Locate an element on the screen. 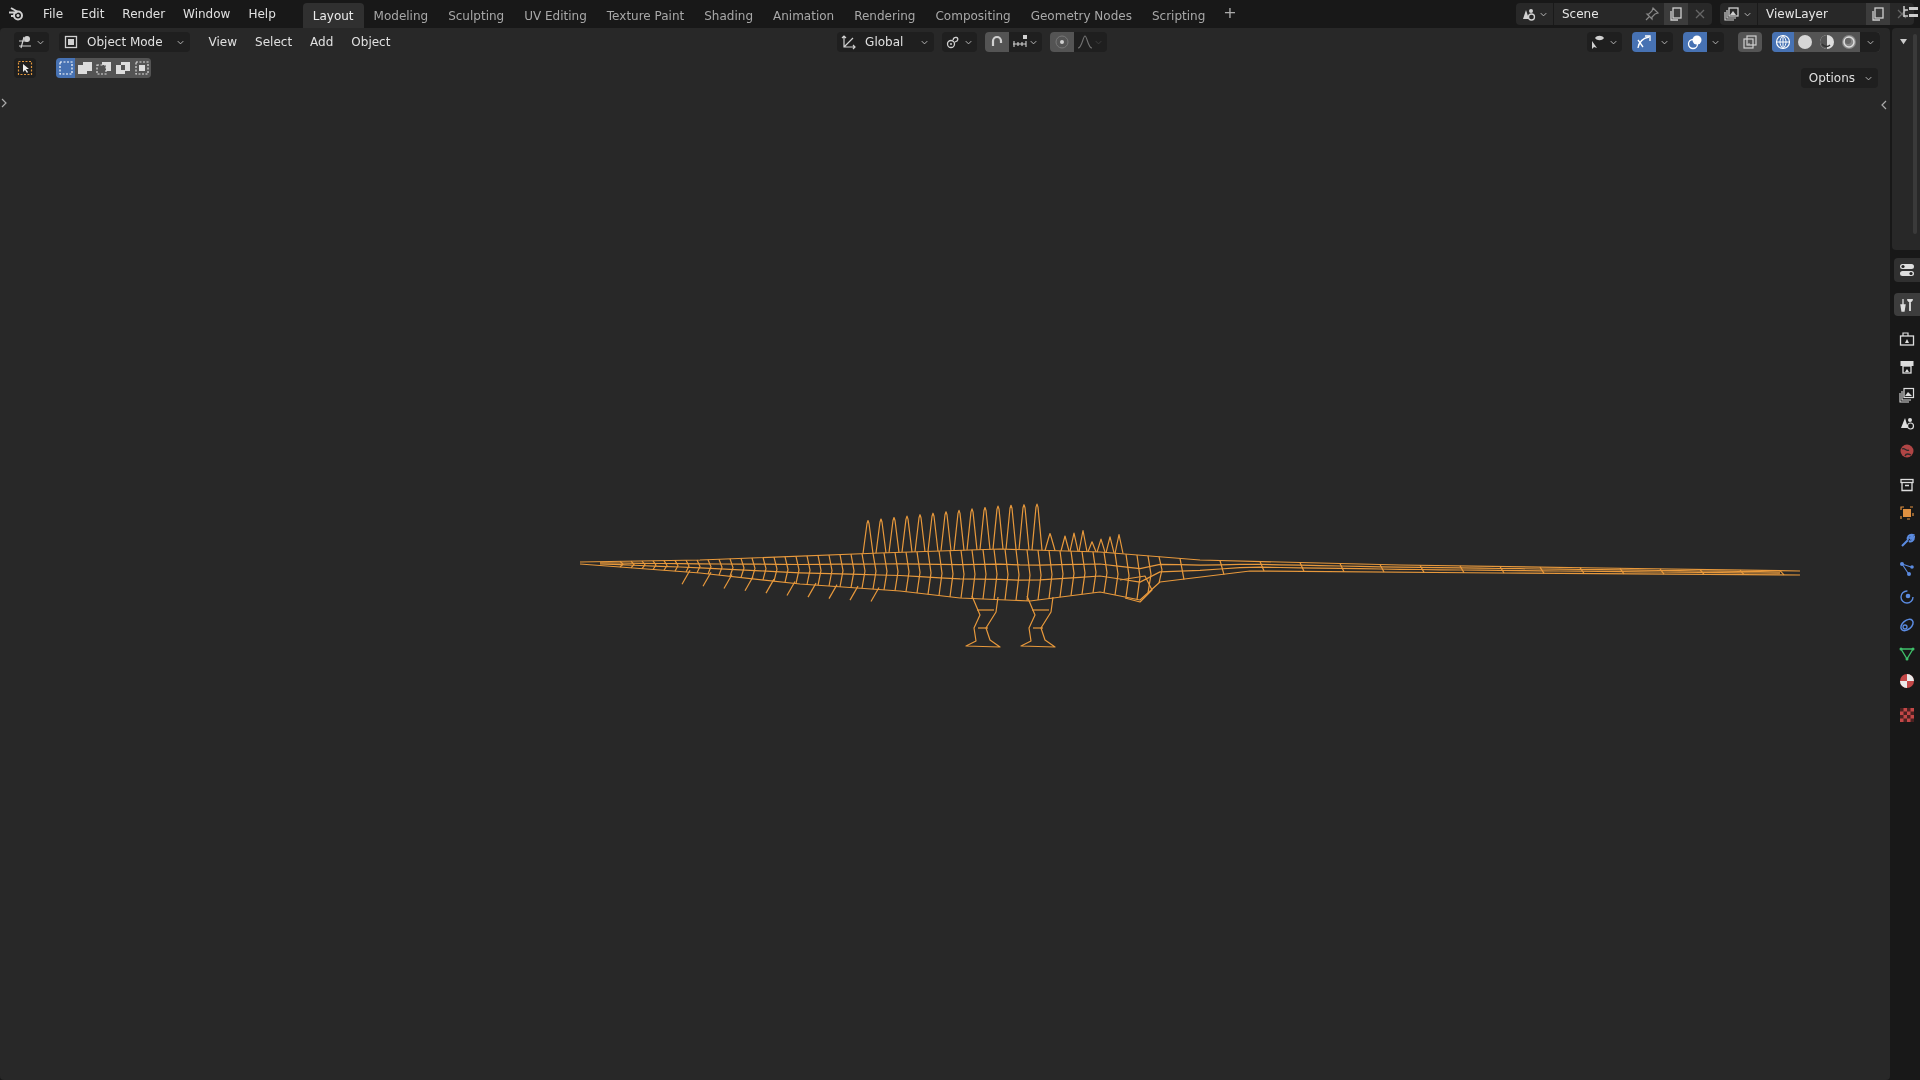 This screenshot has height=1080, width=1920. menu-item: Add is located at coordinates (322, 42).